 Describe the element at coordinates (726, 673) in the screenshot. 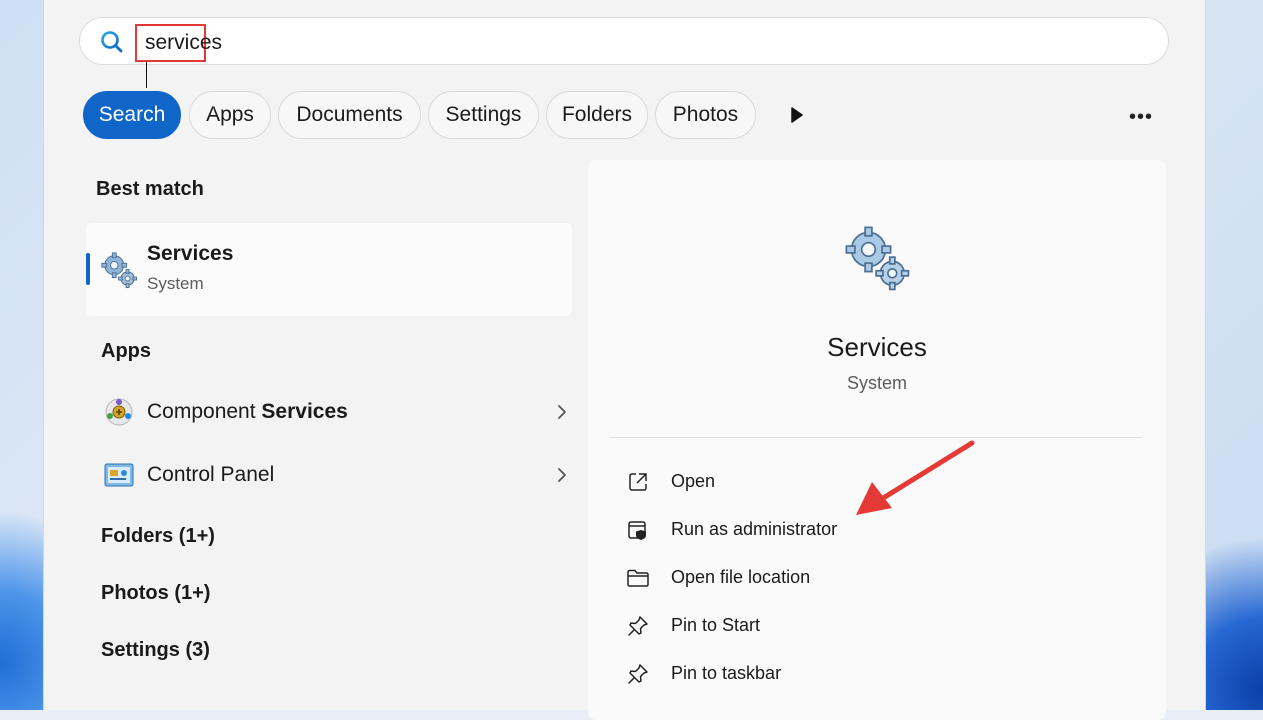

I see `action-label: Pin to taskbar` at that location.